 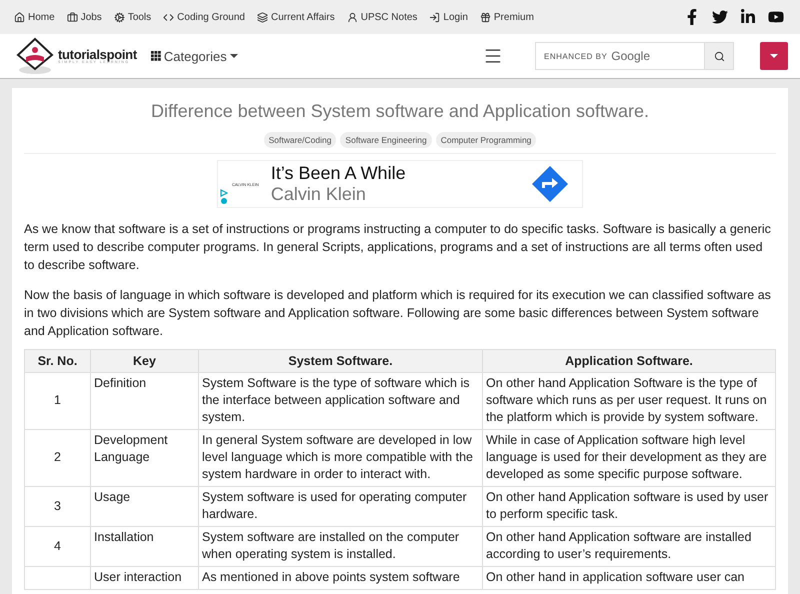 What do you see at coordinates (550, 184) in the screenshot?
I see `directions-icon` at bounding box center [550, 184].